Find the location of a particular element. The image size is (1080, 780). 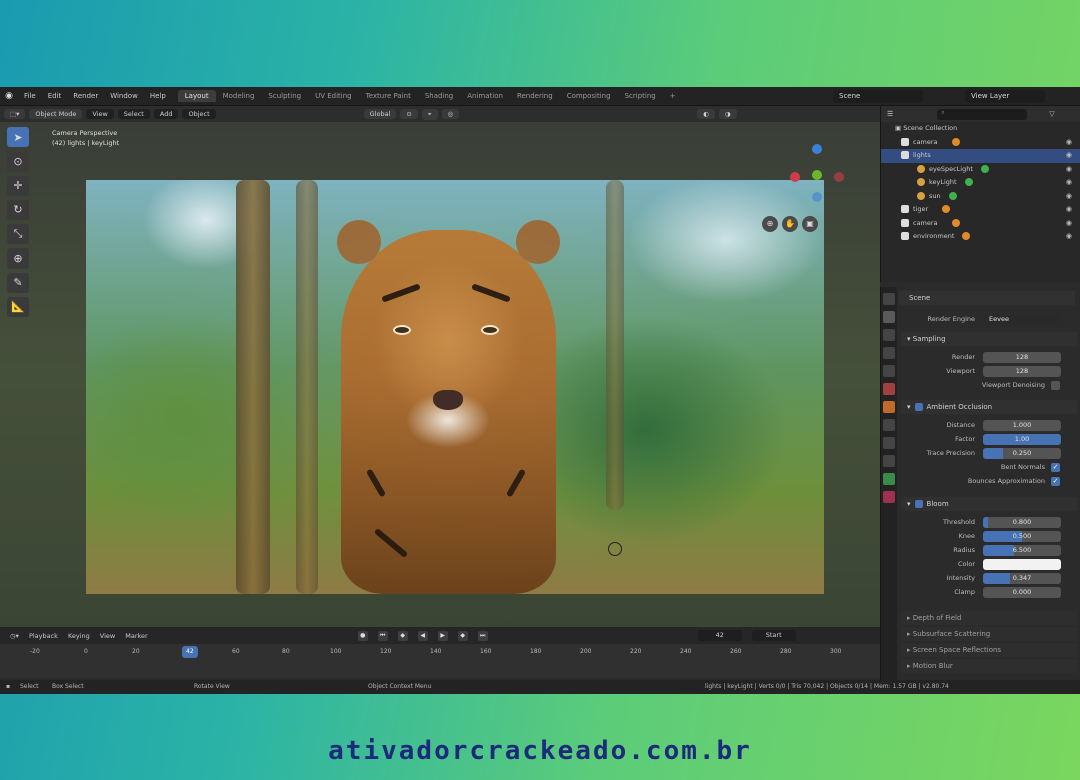

bloom-enable-checkbox is located at coordinates (918, 504).